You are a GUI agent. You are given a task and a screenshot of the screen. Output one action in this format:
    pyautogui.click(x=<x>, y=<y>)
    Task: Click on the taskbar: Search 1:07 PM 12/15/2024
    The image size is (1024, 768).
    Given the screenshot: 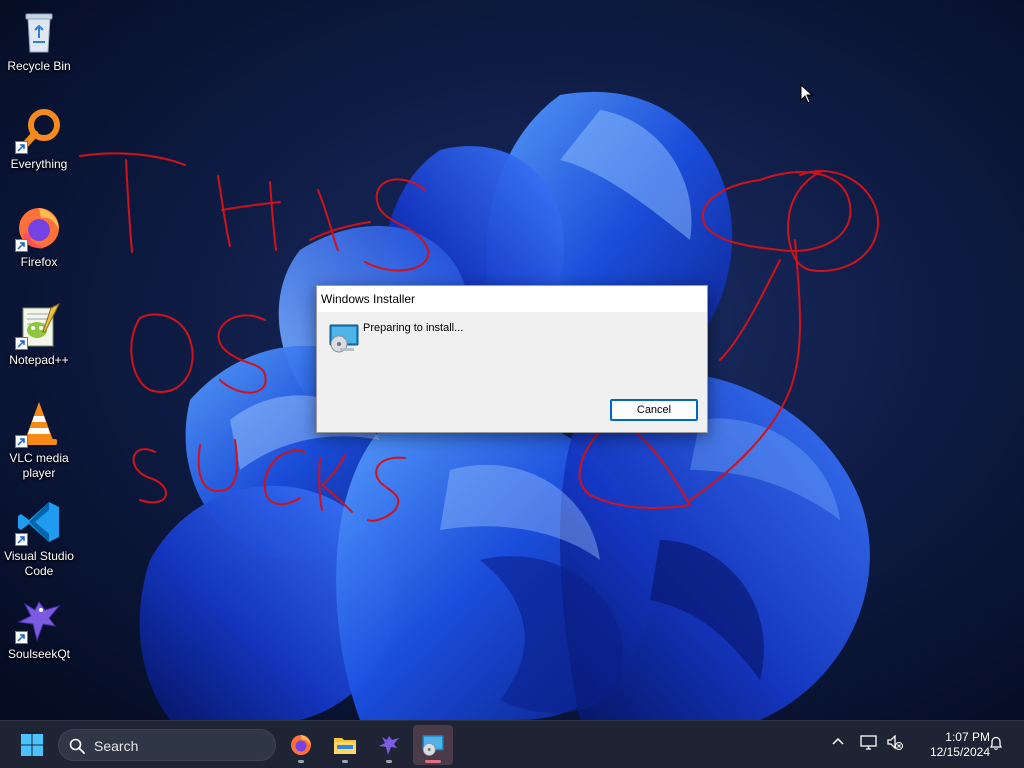 What is the action you would take?
    pyautogui.click(x=512, y=744)
    